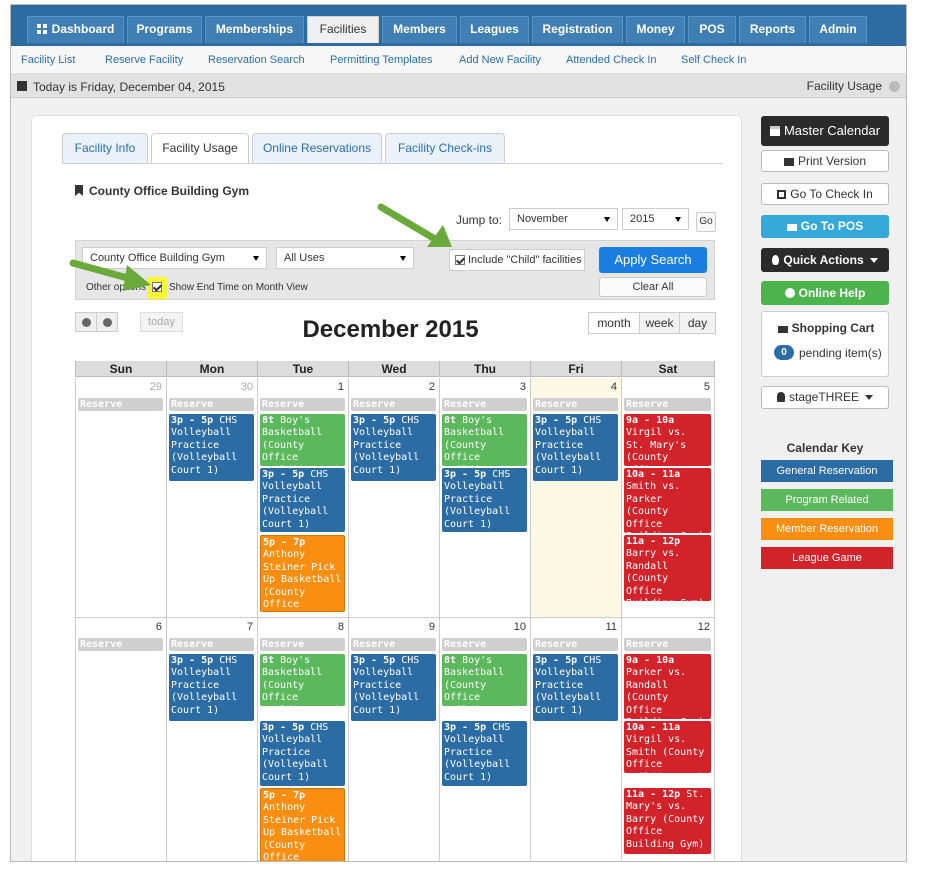 The height and width of the screenshot is (880, 933). Describe the element at coordinates (340, 627) in the screenshot. I see `day-number: 8` at that location.